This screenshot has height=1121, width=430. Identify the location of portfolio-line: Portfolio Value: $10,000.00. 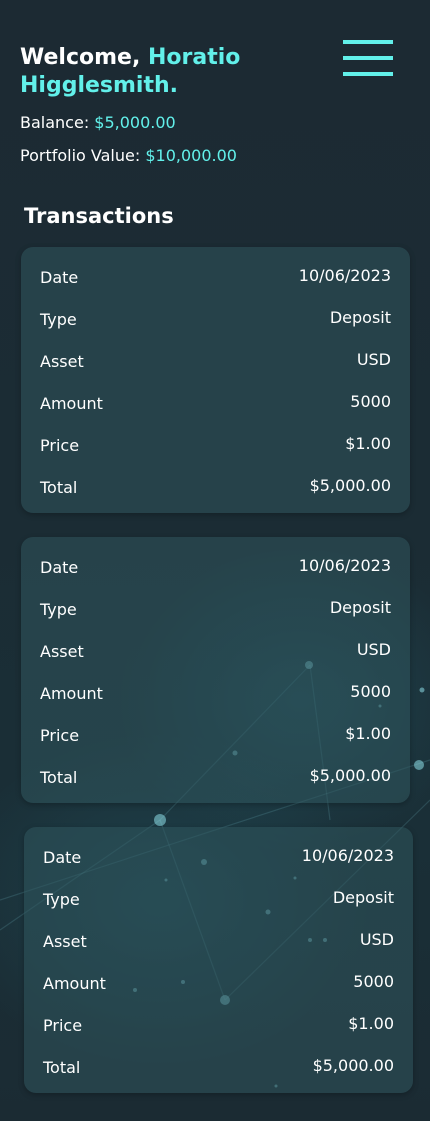
(170, 156).